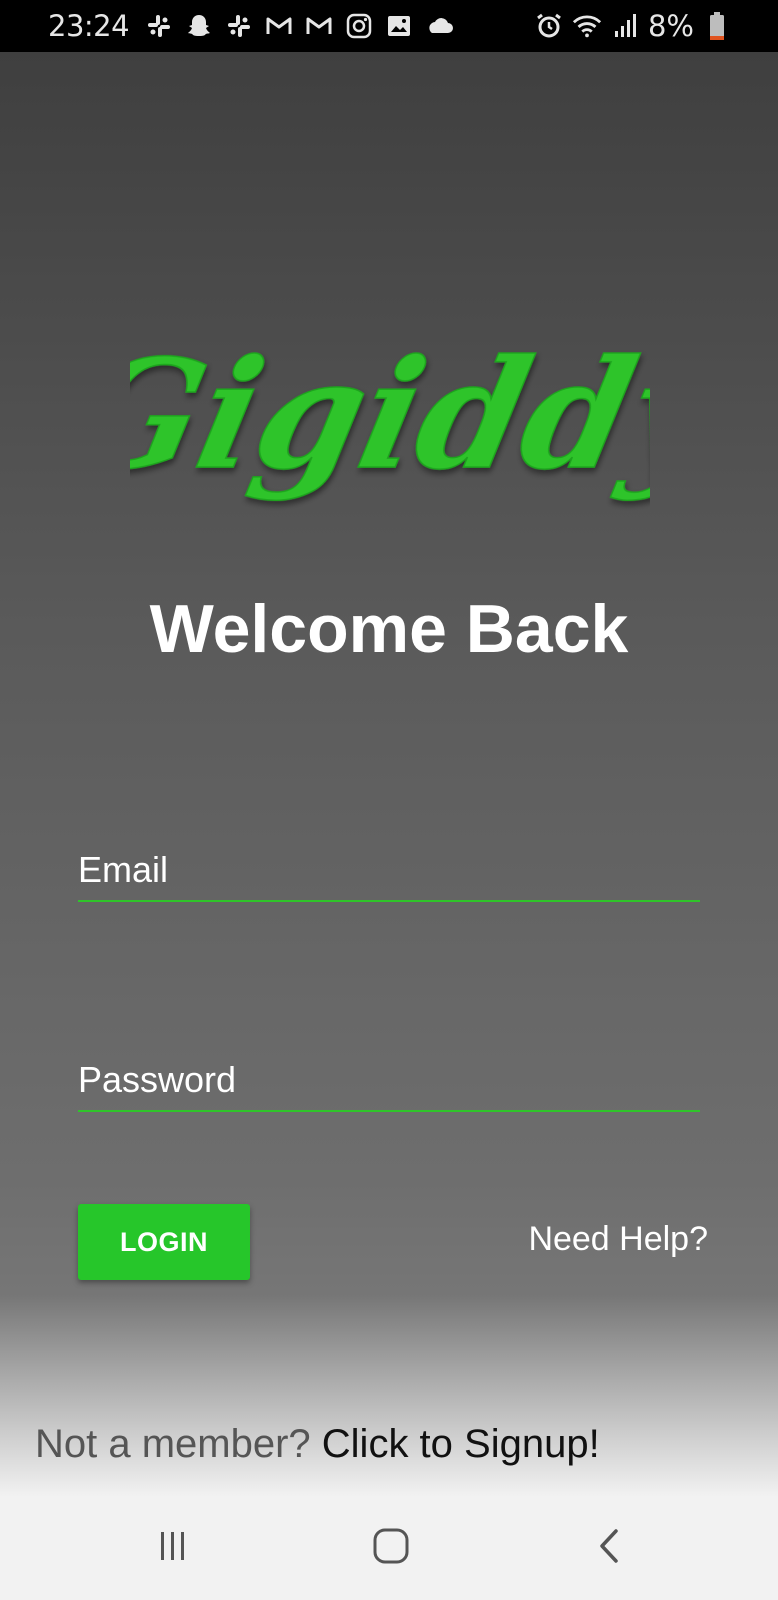 Image resolution: width=778 pixels, height=1600 pixels. I want to click on logo-wordmark: Gigiddy, so click(390, 415).